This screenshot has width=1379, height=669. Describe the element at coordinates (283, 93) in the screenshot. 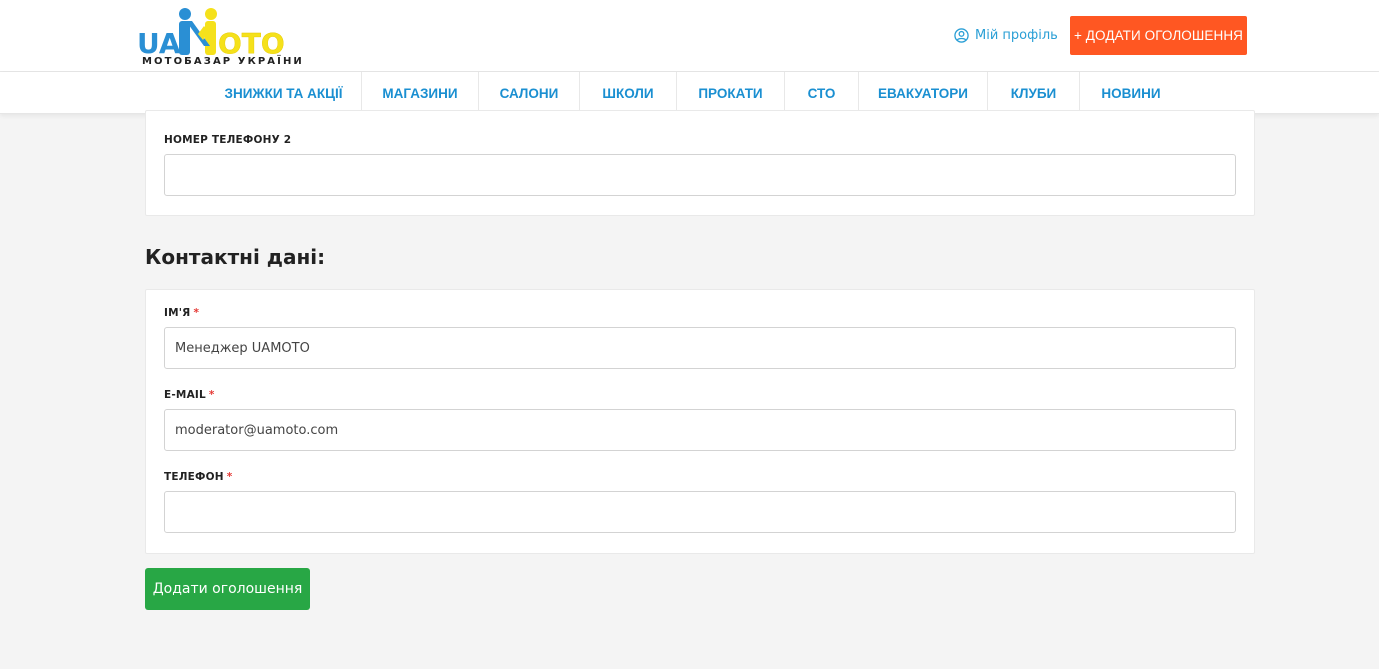

I see `nav-item-discounts: ЗНИЖКИ ТА АКЦІЇ` at that location.